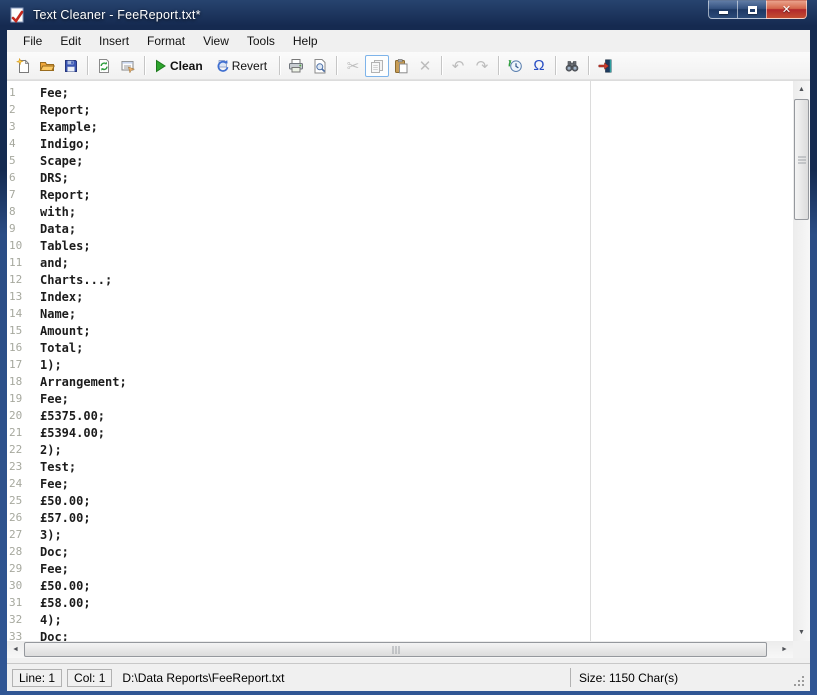 Image resolution: width=817 pixels, height=695 pixels. I want to click on editor-line: 2 Report;, so click(400, 109).